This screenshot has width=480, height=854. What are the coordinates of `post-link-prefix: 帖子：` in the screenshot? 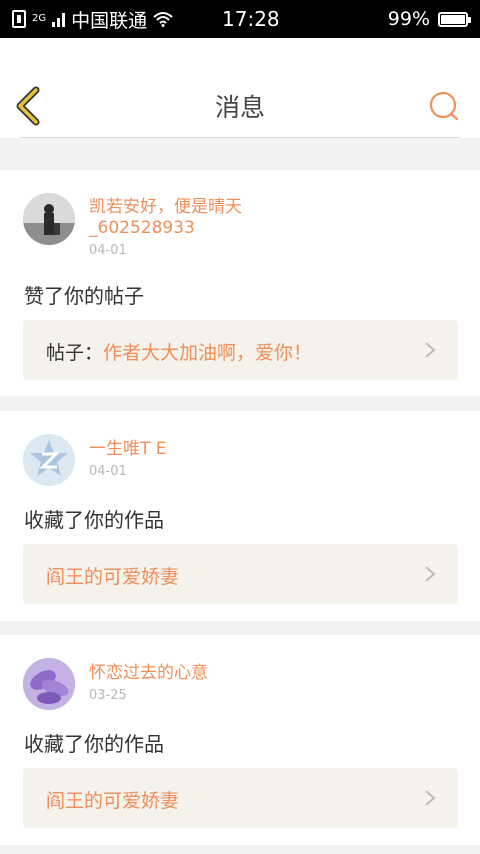 It's located at (75, 353).